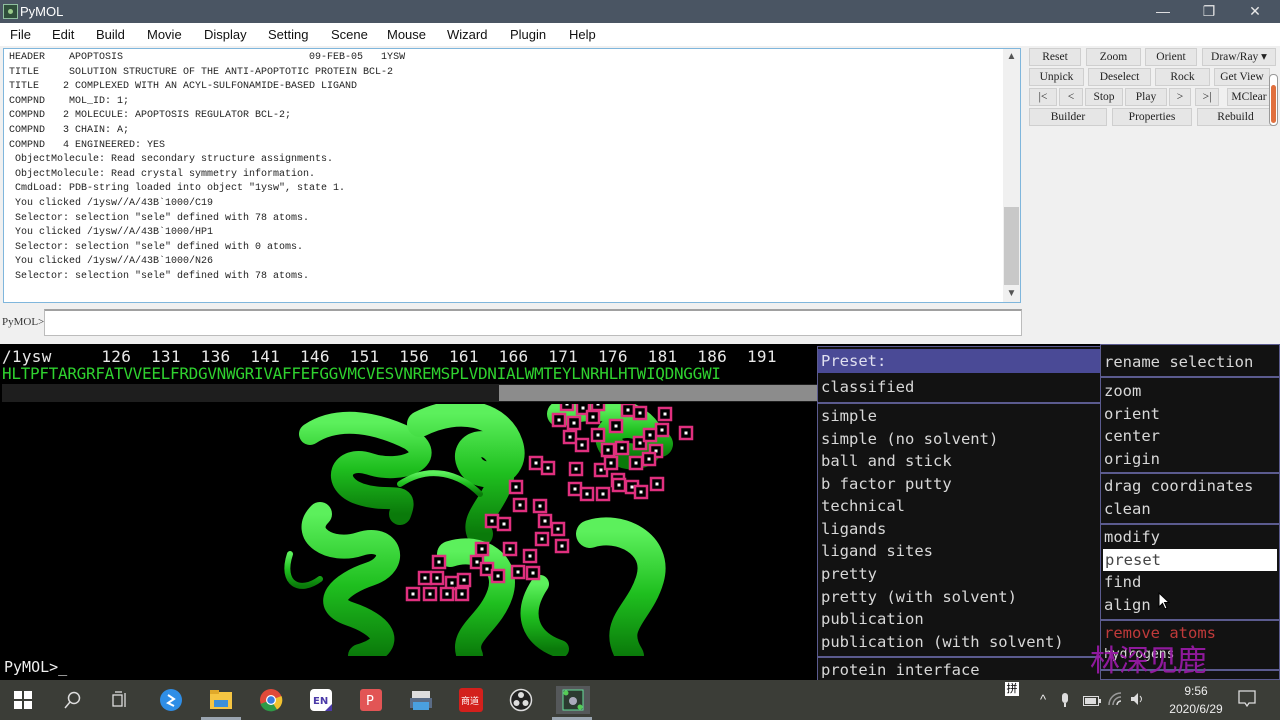  I want to click on battery-icon, so click(1092, 701).